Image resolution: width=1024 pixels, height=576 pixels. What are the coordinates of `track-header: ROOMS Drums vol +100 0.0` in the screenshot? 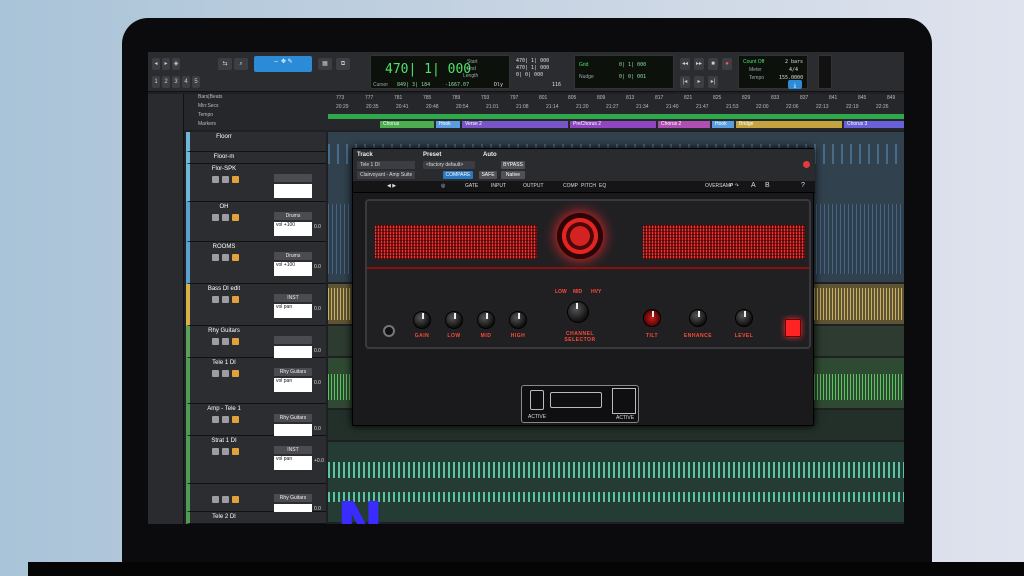 It's located at (256, 263).